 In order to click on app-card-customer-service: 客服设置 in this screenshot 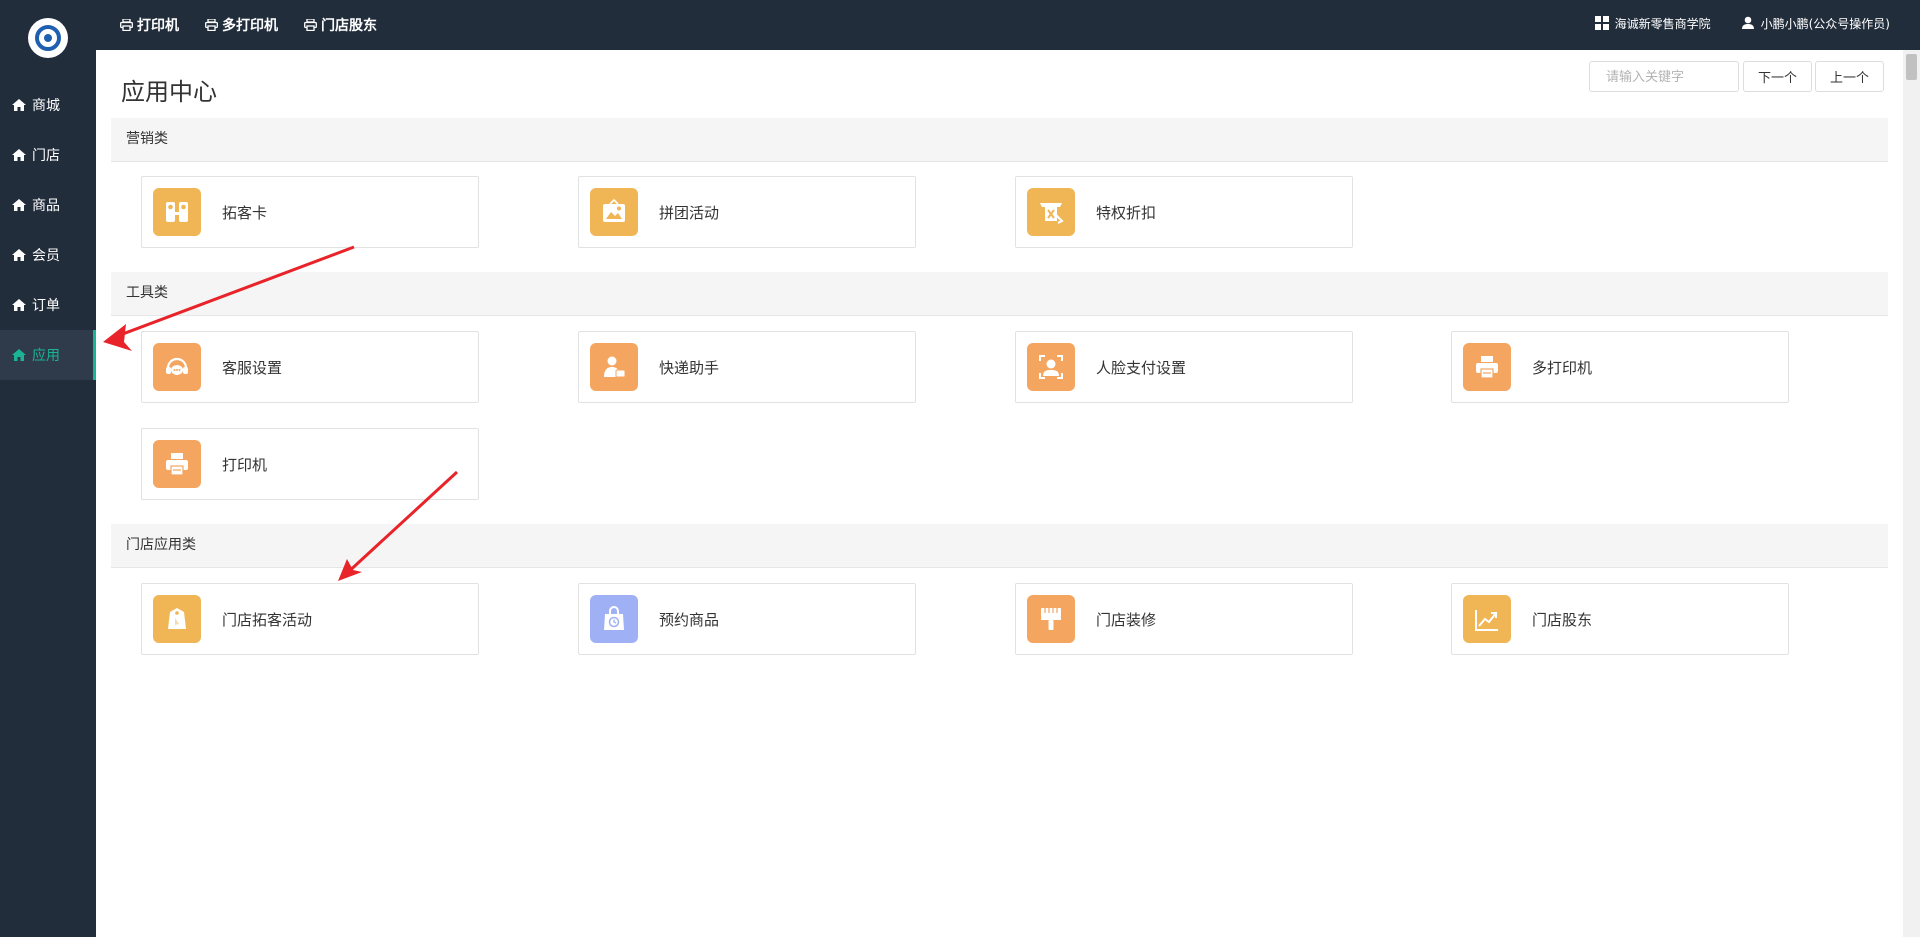, I will do `click(310, 367)`.